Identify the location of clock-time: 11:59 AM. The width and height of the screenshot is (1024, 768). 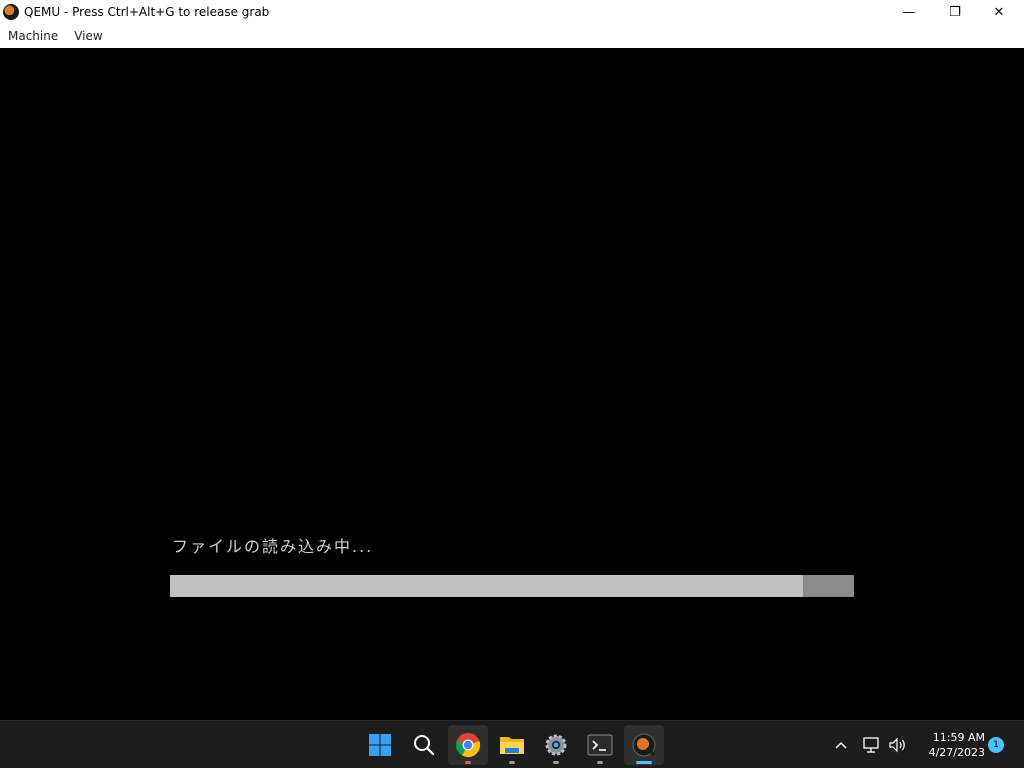
(958, 737).